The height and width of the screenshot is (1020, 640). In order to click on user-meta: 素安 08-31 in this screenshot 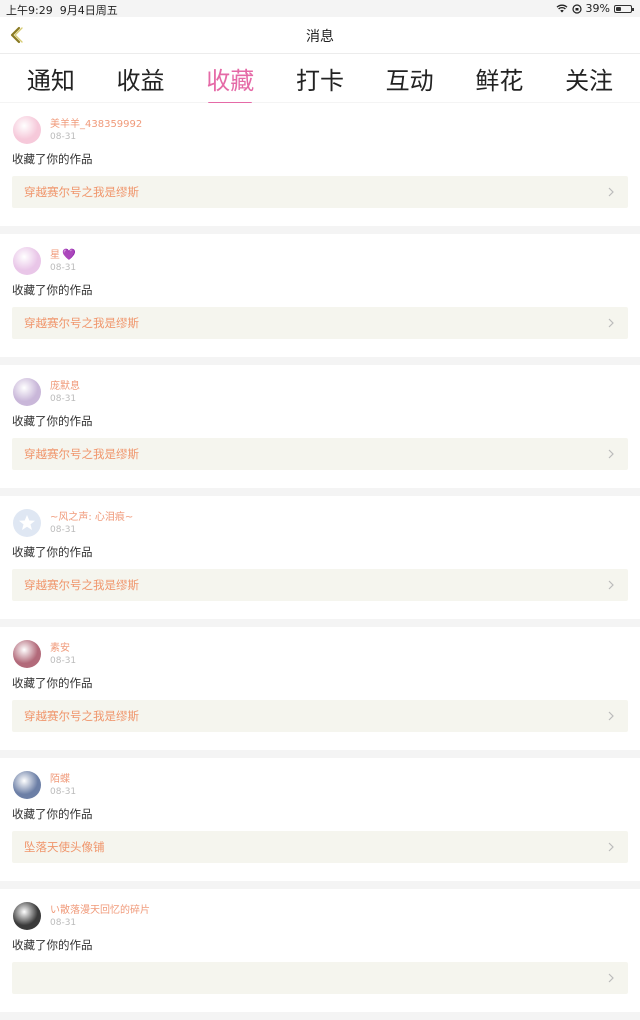, I will do `click(63, 654)`.